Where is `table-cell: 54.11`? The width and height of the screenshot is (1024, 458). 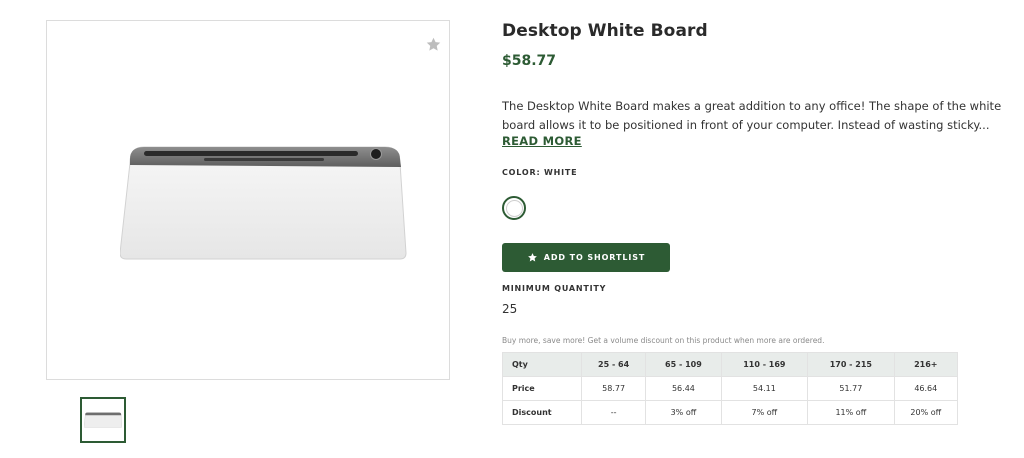
table-cell: 54.11 is located at coordinates (764, 388).